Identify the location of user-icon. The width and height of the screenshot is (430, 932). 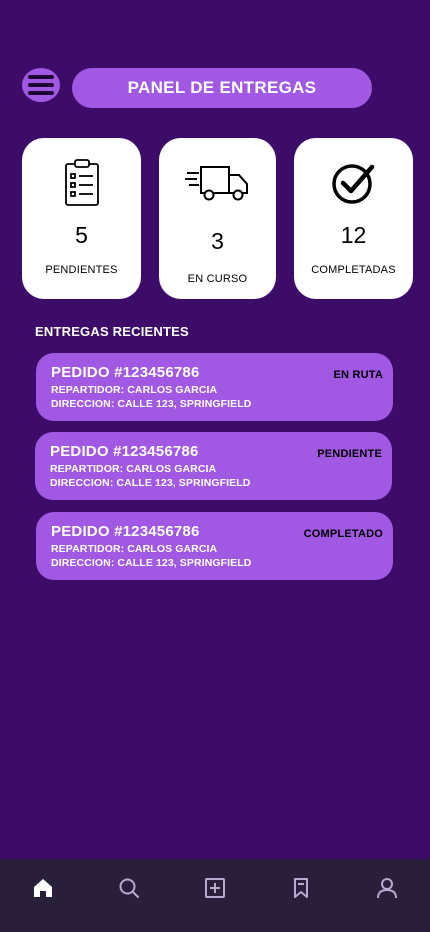
(387, 888).